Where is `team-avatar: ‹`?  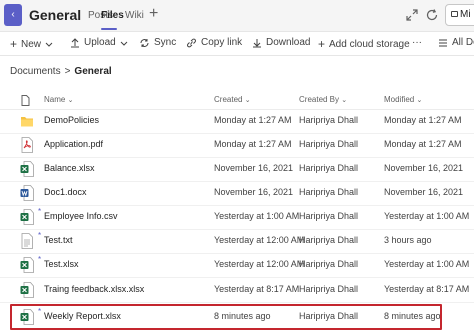
team-avatar: ‹ is located at coordinates (13, 15).